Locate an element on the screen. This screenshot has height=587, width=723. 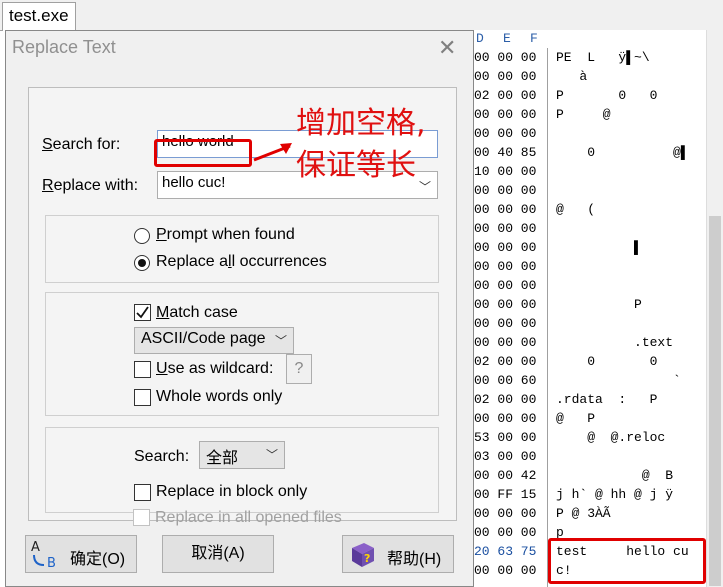
checkmark-icon is located at coordinates (142, 312).